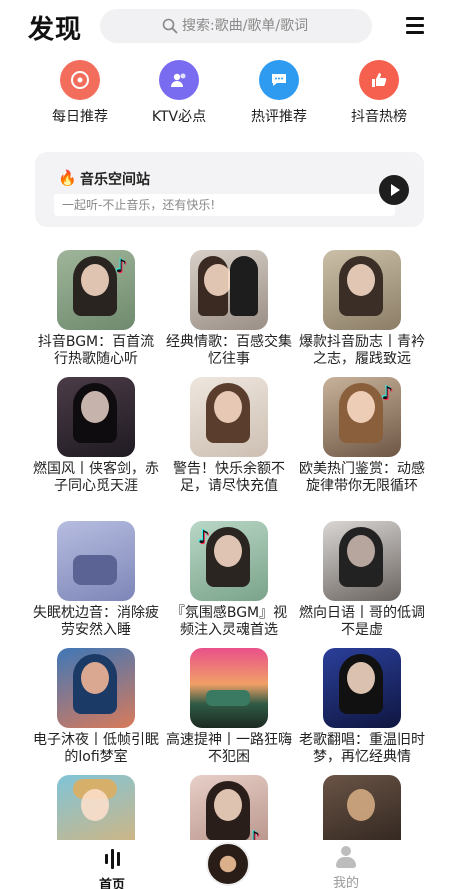 The width and height of the screenshot is (454, 889). Describe the element at coordinates (224, 205) in the screenshot. I see `banner-subtitle: 一起听-不止音乐，还有快乐!` at that location.